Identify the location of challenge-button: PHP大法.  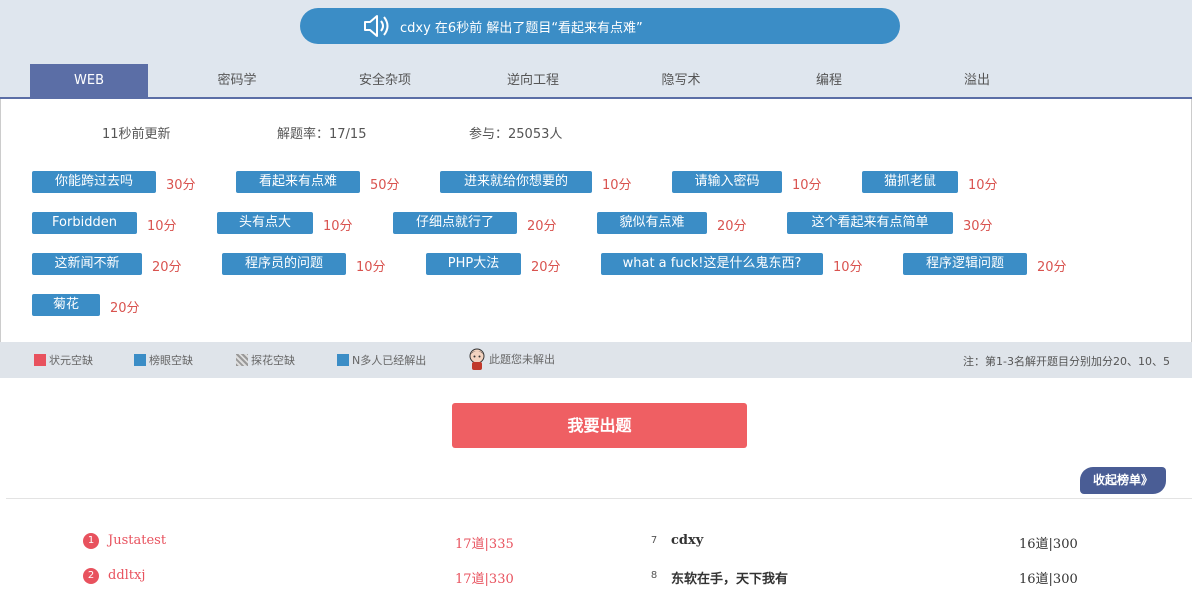
(473, 264).